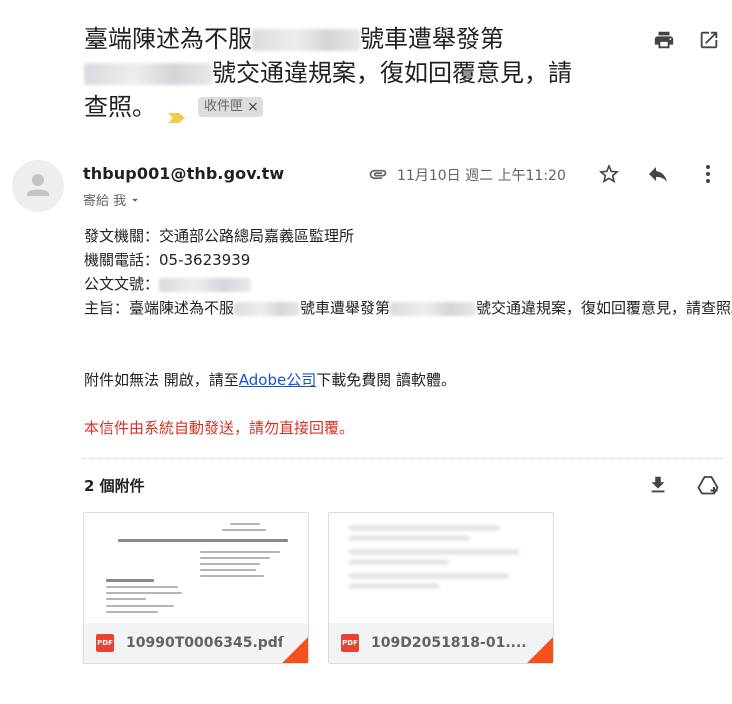 The width and height of the screenshot is (732, 704). I want to click on subject-line-a: 主旨：臺端陳述為不服, so click(159, 308).